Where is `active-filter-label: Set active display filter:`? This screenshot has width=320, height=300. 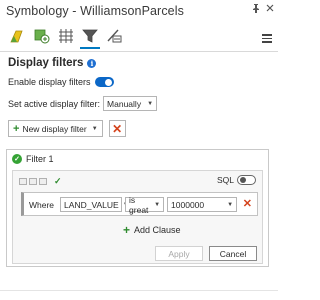 active-filter-label: Set active display filter: is located at coordinates (54, 103).